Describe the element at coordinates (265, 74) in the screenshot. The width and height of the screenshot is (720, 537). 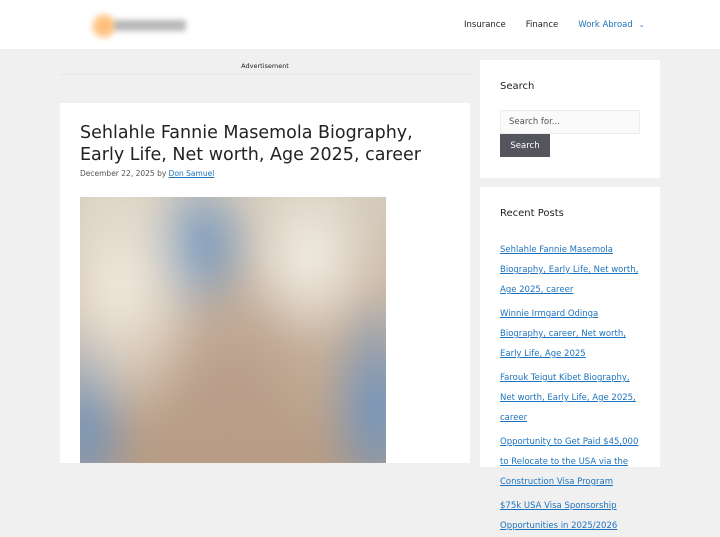
I see `divider` at that location.